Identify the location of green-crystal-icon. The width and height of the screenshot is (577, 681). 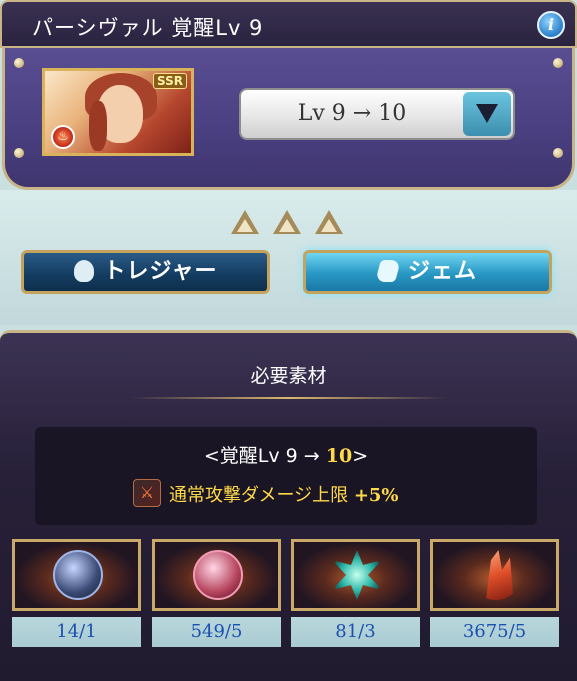
(357, 575).